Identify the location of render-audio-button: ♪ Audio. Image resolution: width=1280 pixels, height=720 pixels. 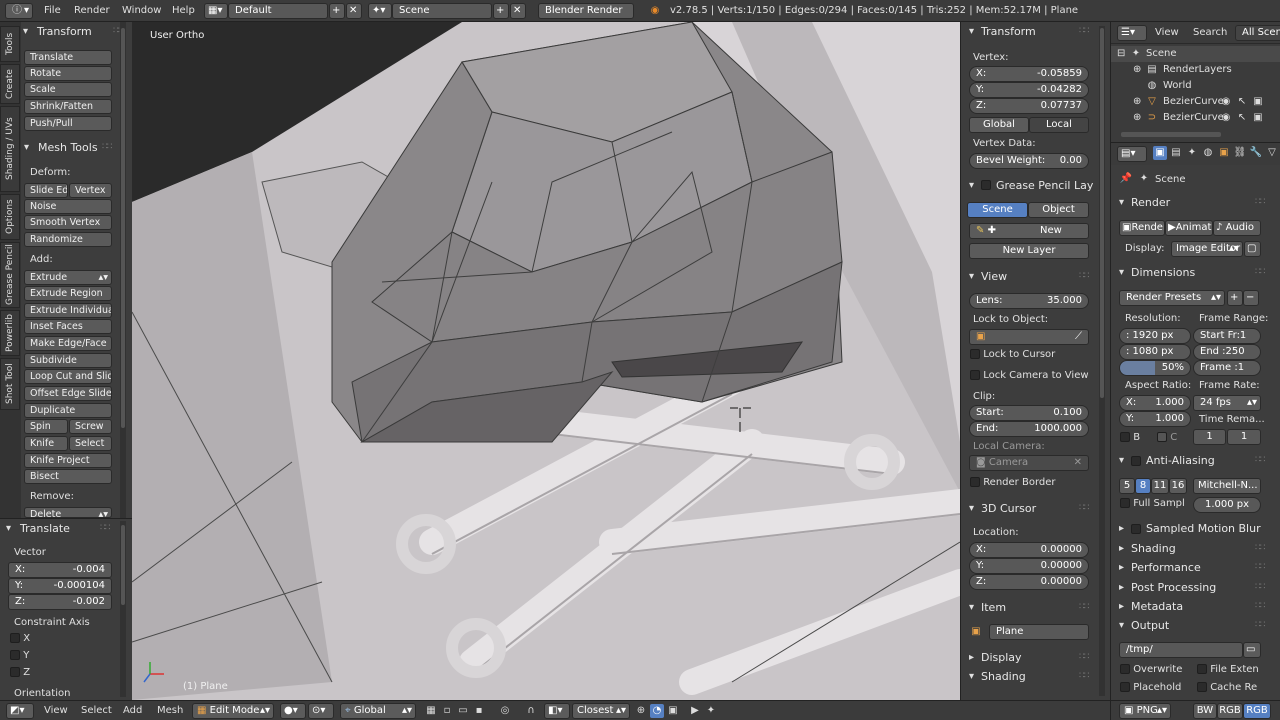
(1237, 228).